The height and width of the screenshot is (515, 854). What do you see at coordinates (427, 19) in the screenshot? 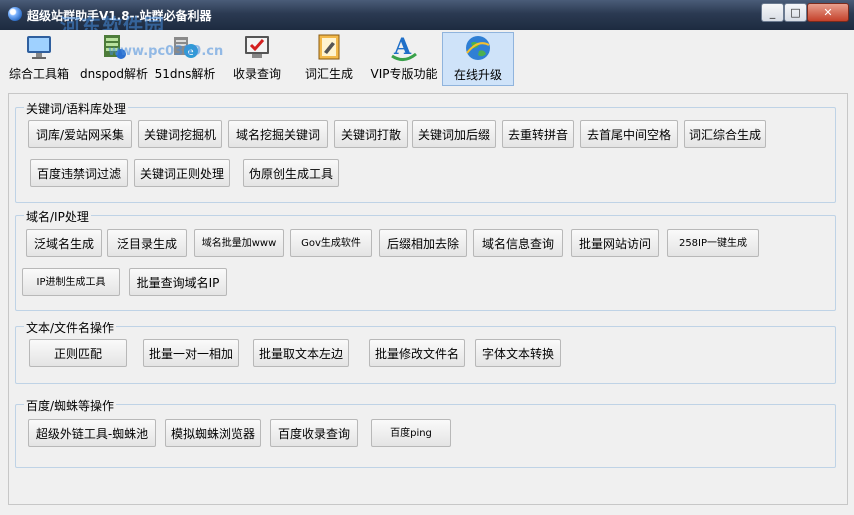
I see `title-bar: 超级站群助手V1.8--站群必备利器 河东软件园 _ □ ✕` at bounding box center [427, 19].